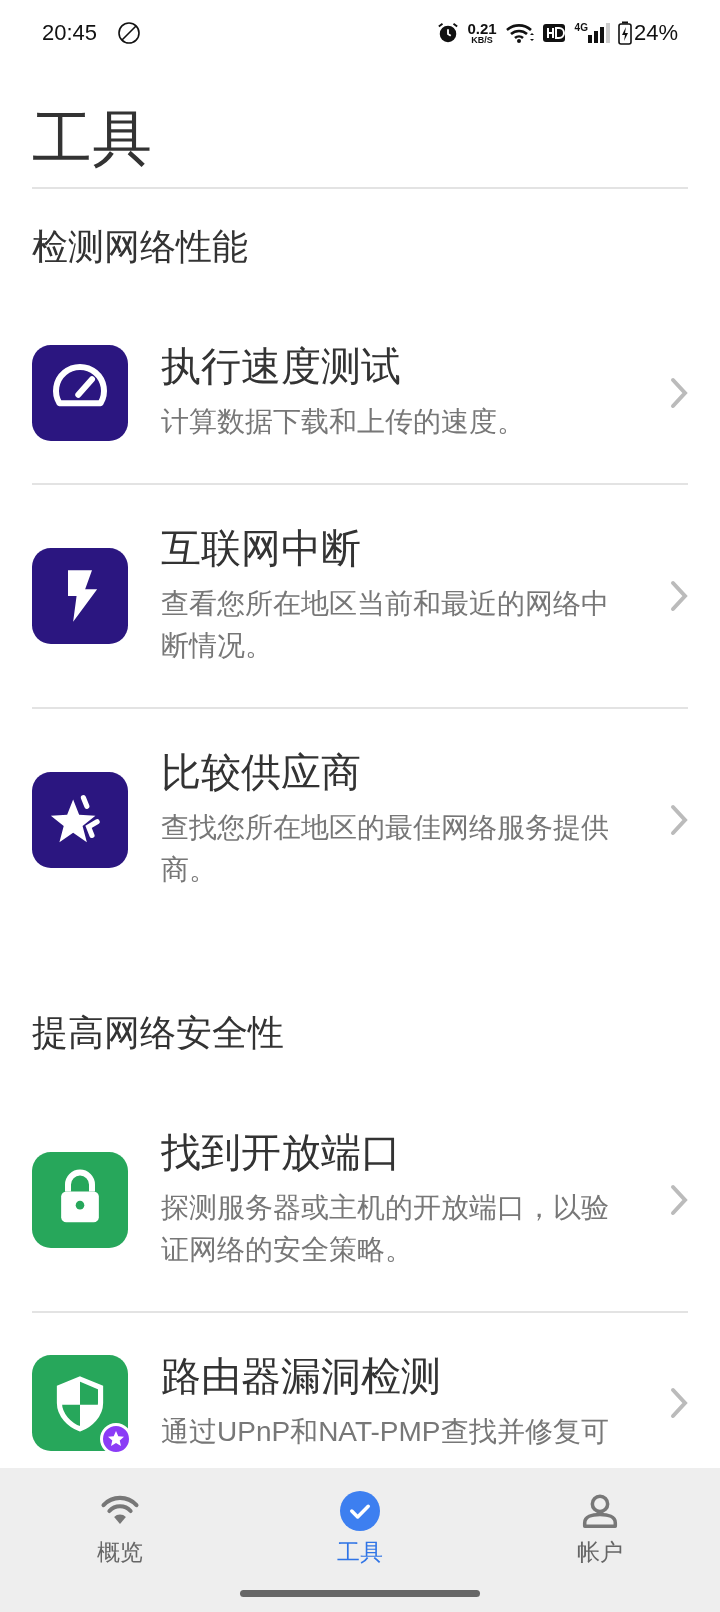  Describe the element at coordinates (120, 1523) in the screenshot. I see `nav-tab: 概览` at that location.